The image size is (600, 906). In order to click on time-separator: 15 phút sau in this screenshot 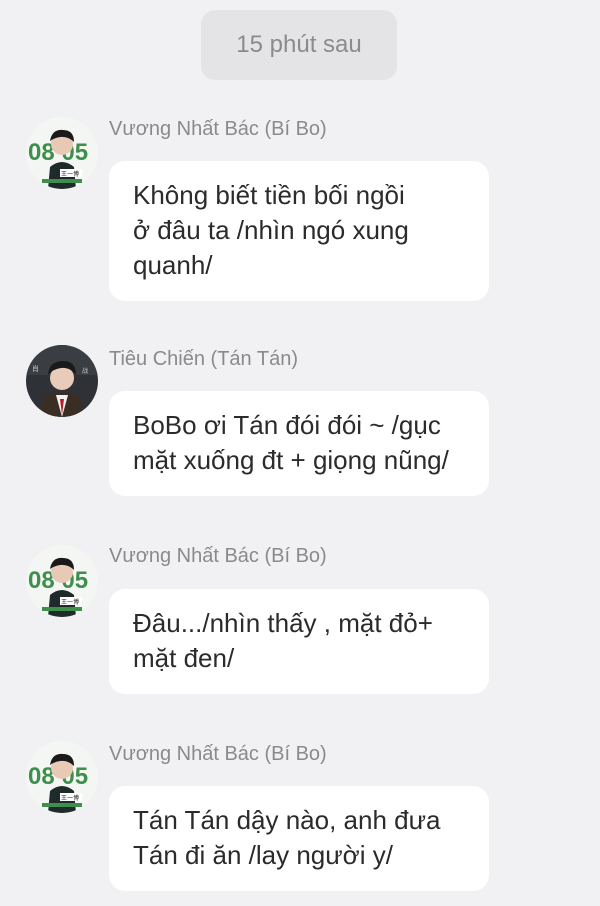, I will do `click(299, 45)`.